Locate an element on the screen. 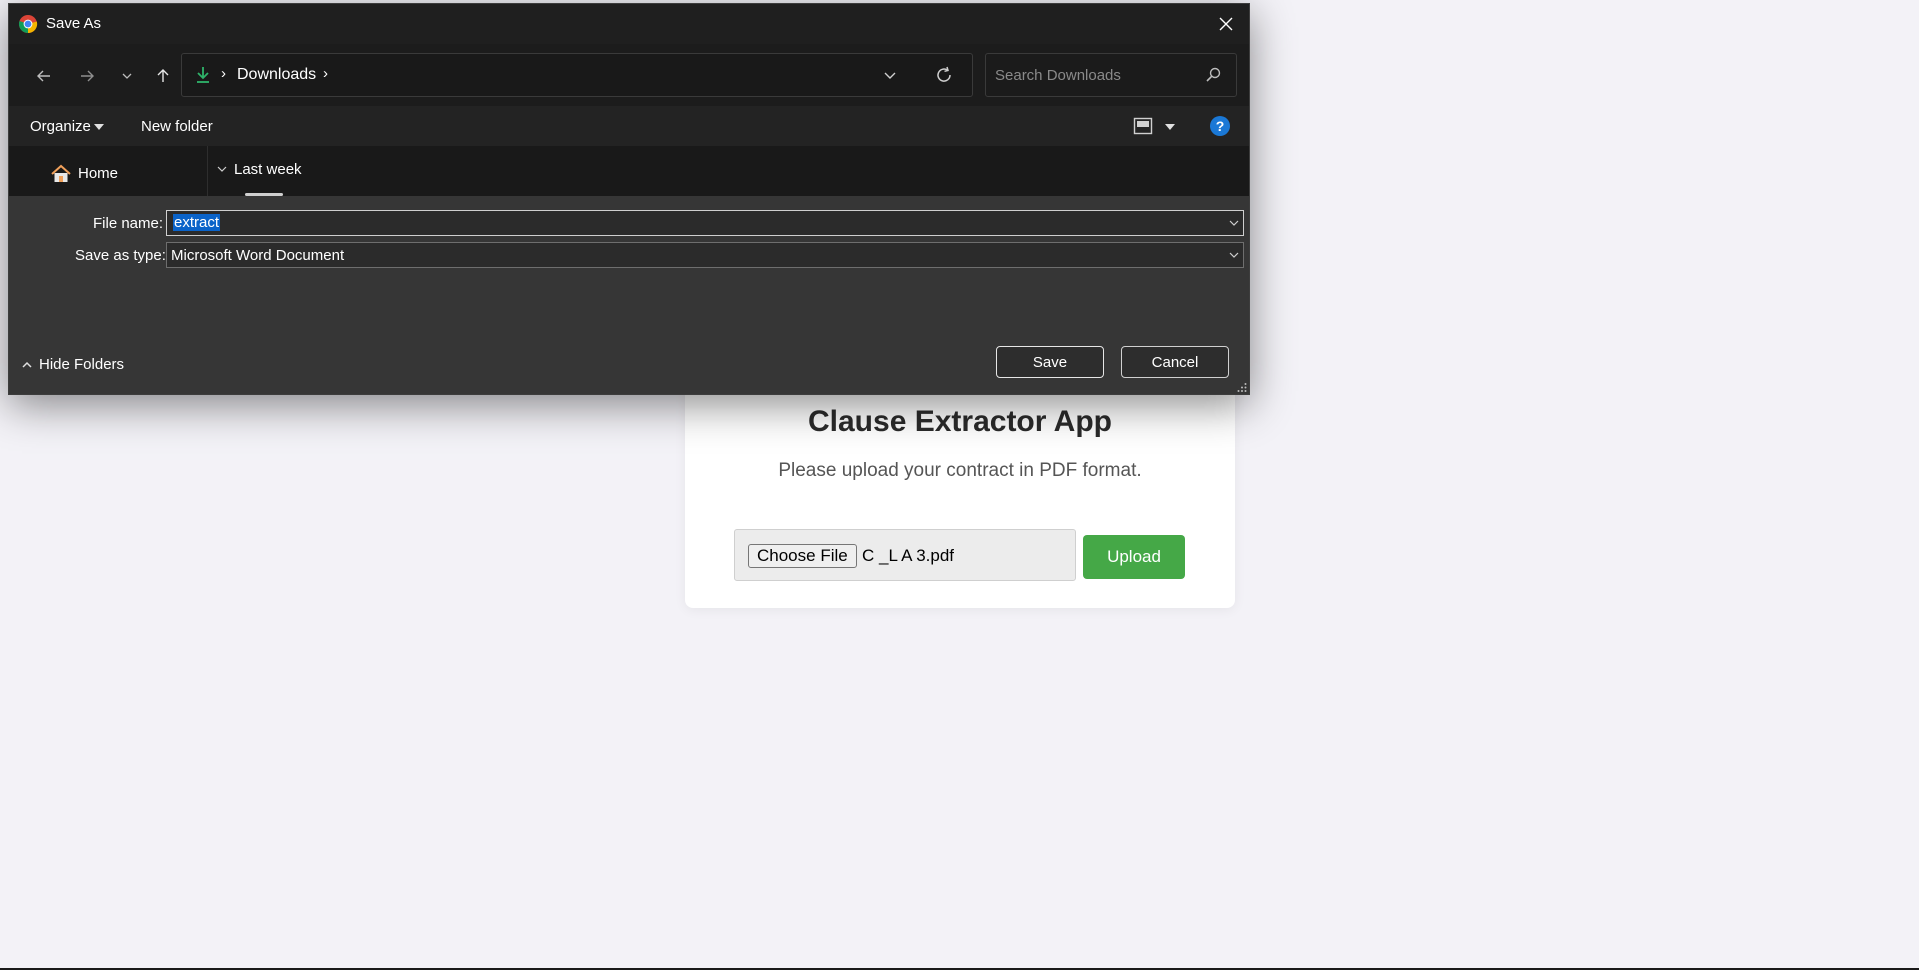  back-button is located at coordinates (44, 76).